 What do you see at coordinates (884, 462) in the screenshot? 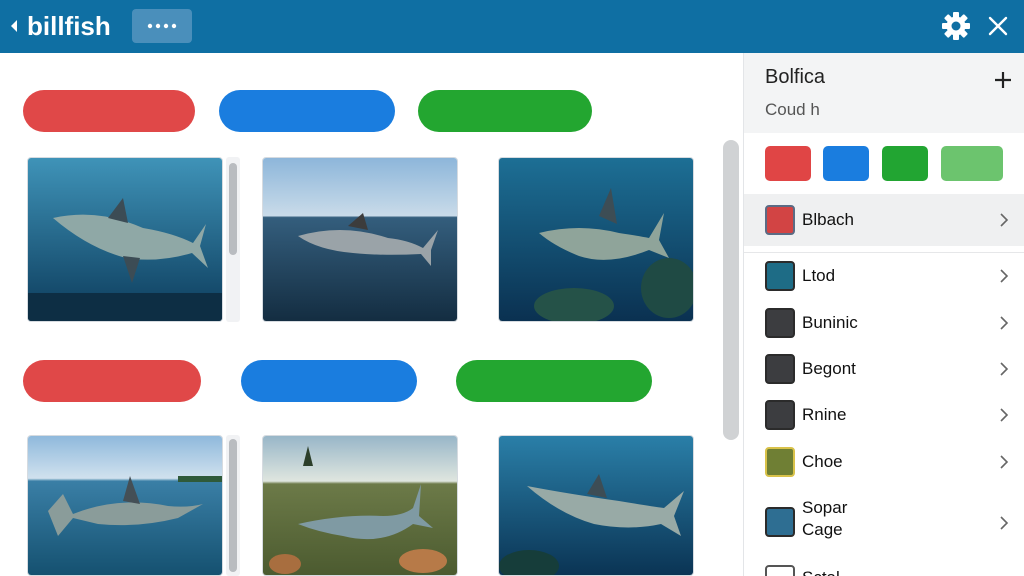
I see `sidebar-item-choe: Choe` at bounding box center [884, 462].